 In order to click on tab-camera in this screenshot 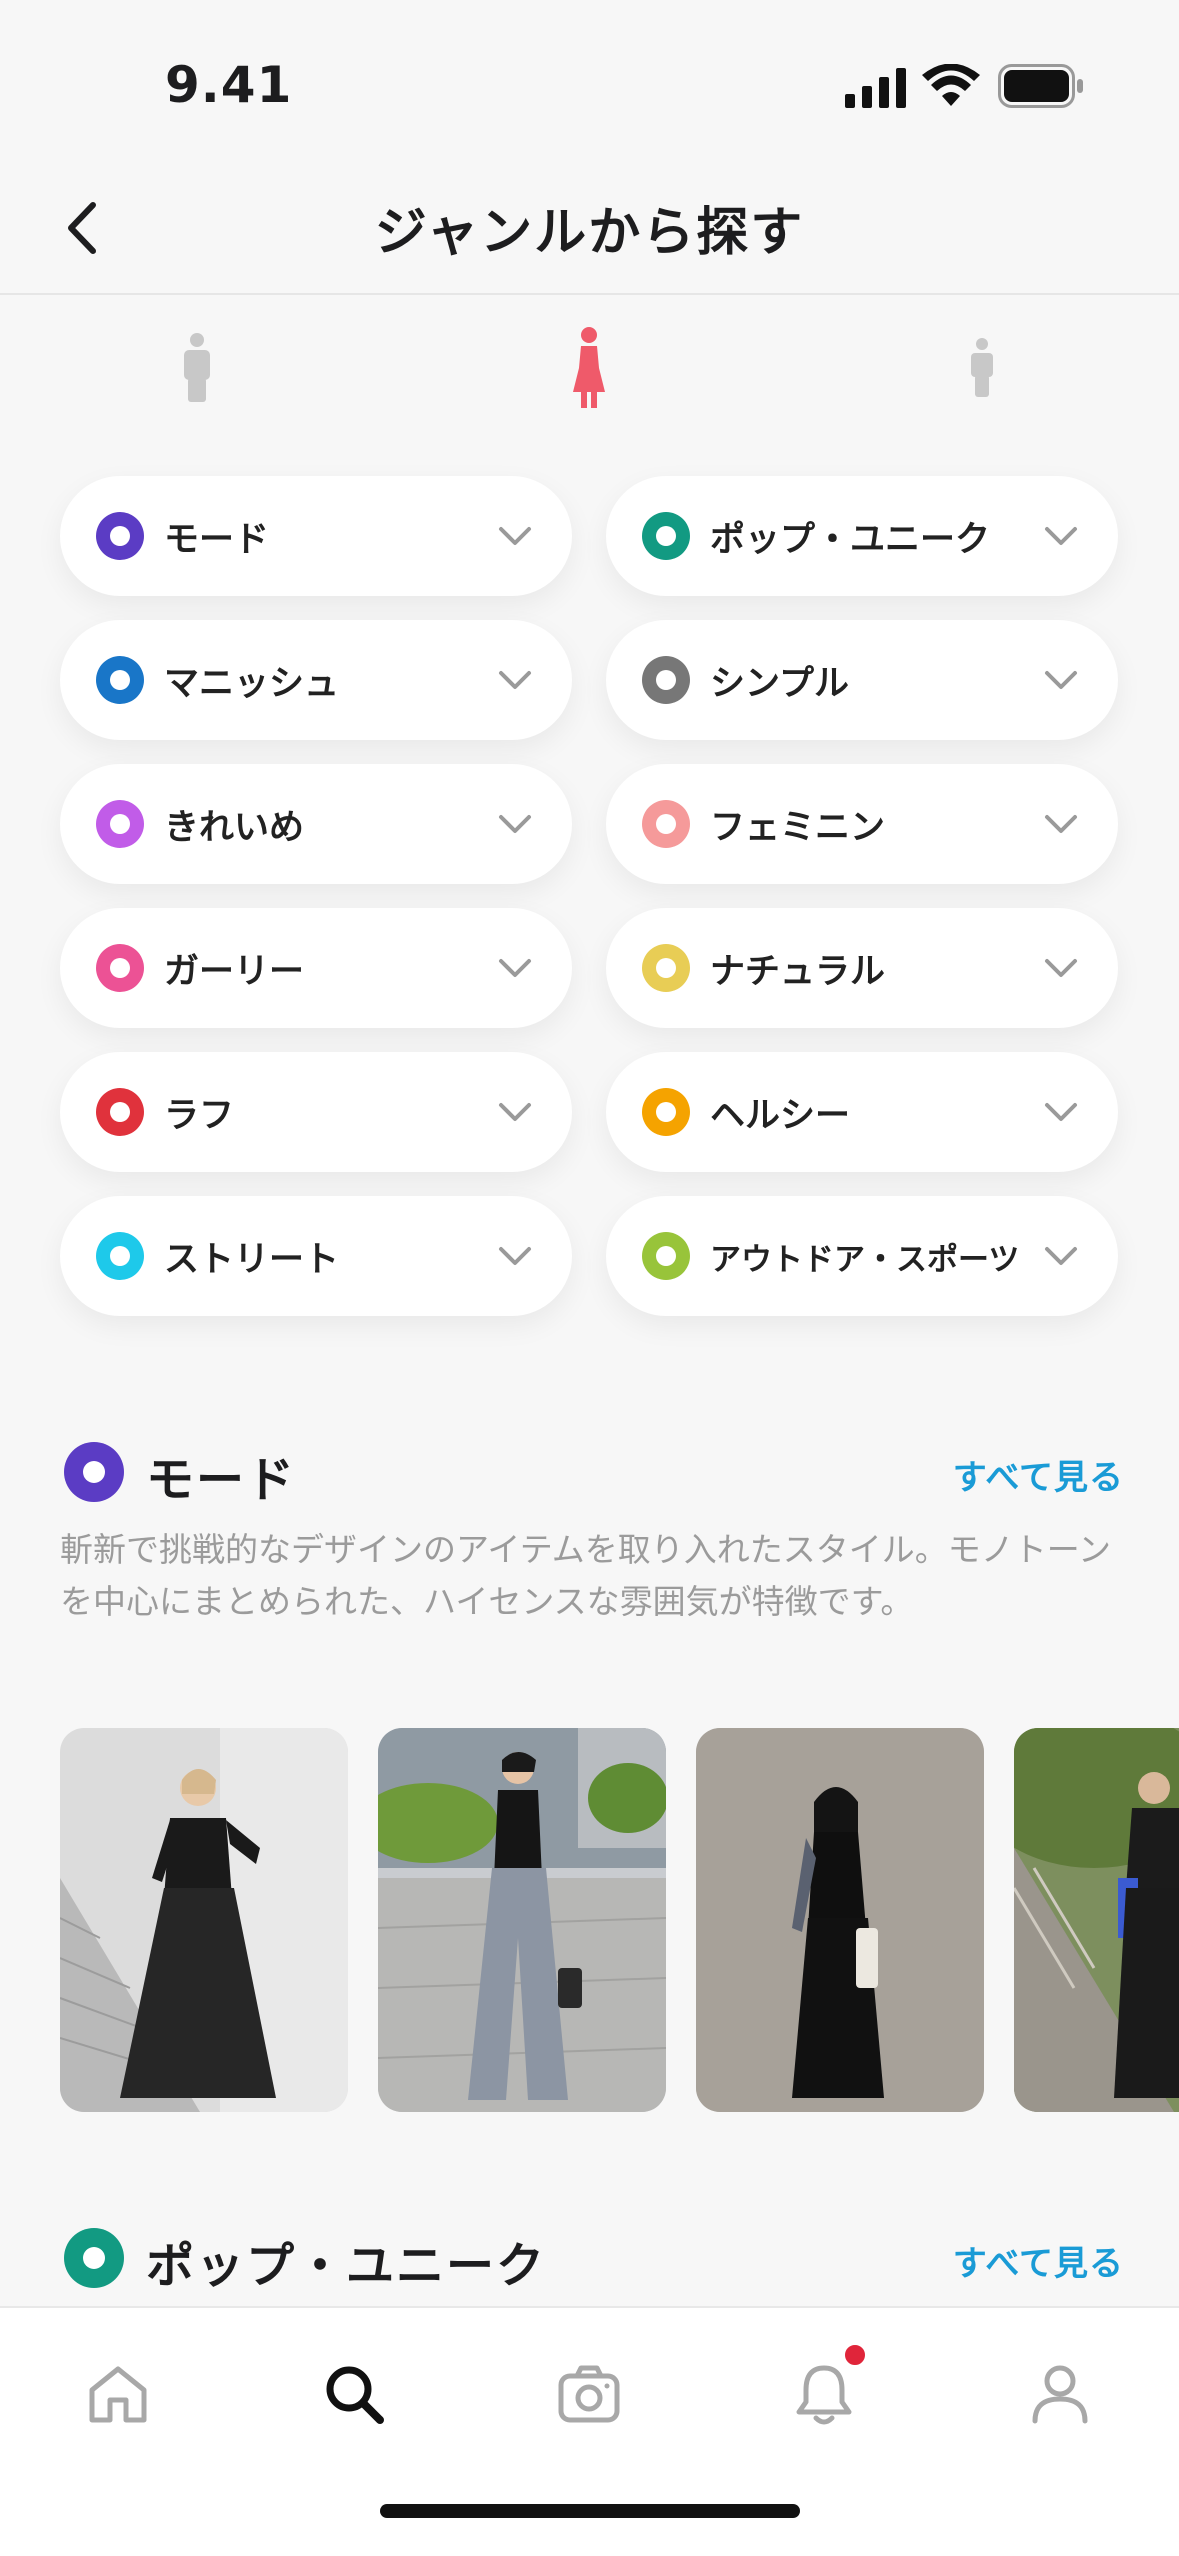, I will do `click(589, 2394)`.